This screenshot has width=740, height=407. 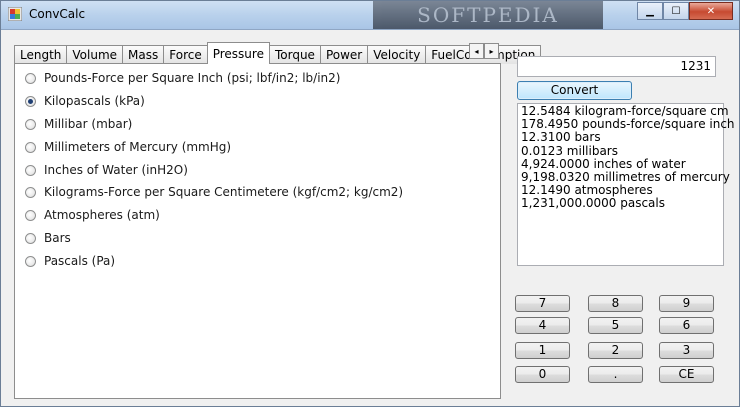 What do you see at coordinates (542, 303) in the screenshot?
I see `key-7-button: 7` at bounding box center [542, 303].